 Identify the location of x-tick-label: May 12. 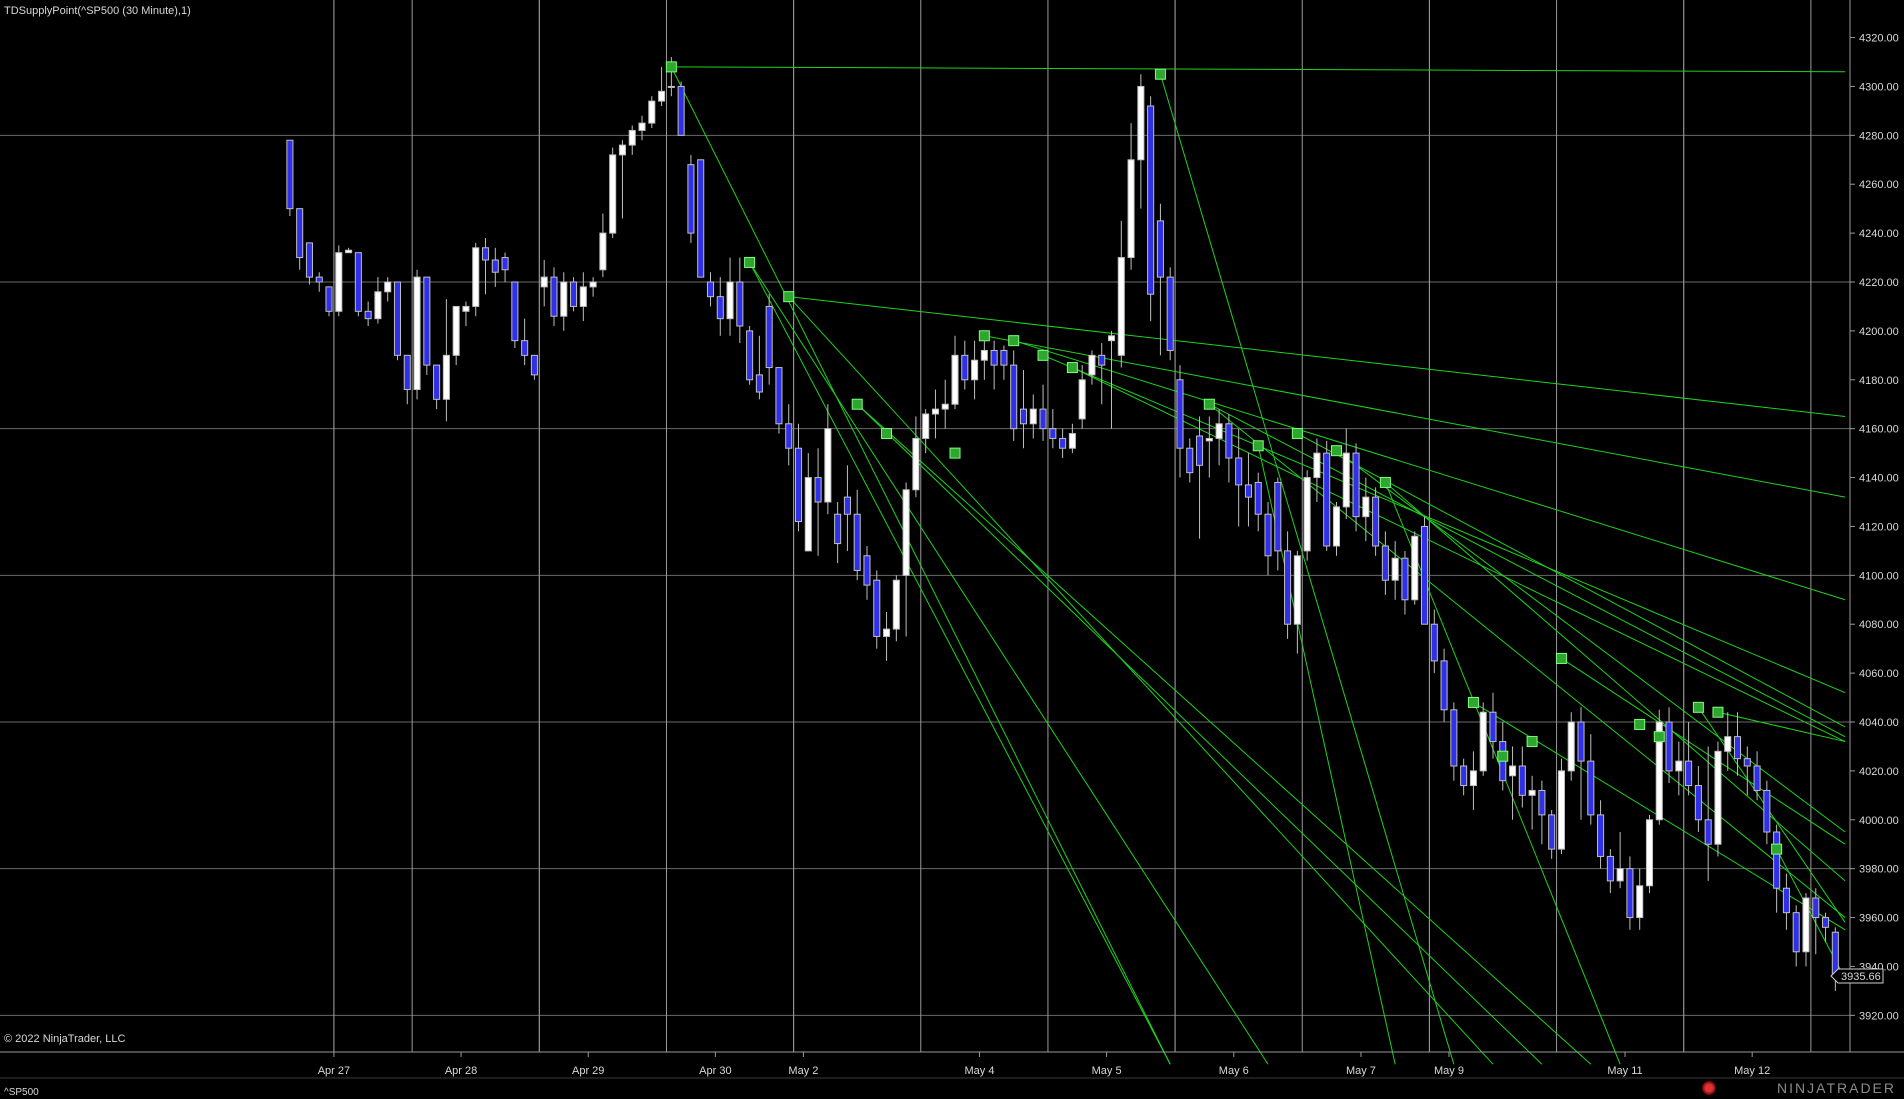
(1752, 1071).